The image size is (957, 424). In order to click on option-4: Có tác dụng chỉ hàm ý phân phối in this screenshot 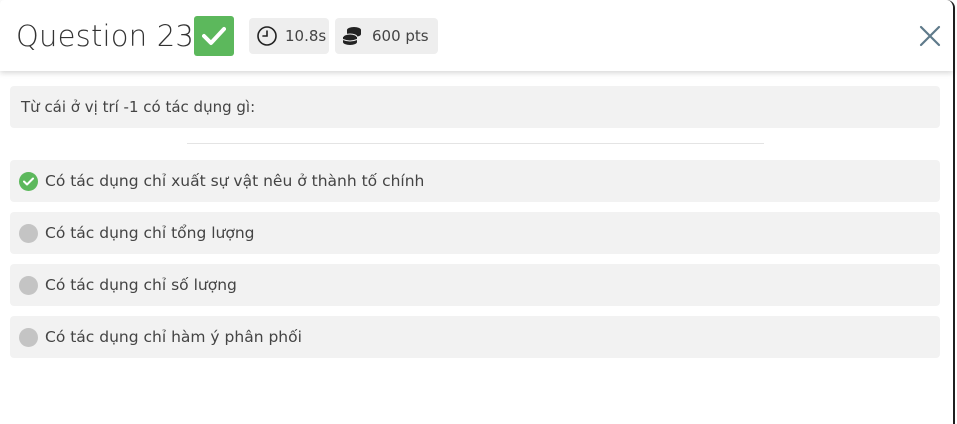, I will do `click(475, 337)`.